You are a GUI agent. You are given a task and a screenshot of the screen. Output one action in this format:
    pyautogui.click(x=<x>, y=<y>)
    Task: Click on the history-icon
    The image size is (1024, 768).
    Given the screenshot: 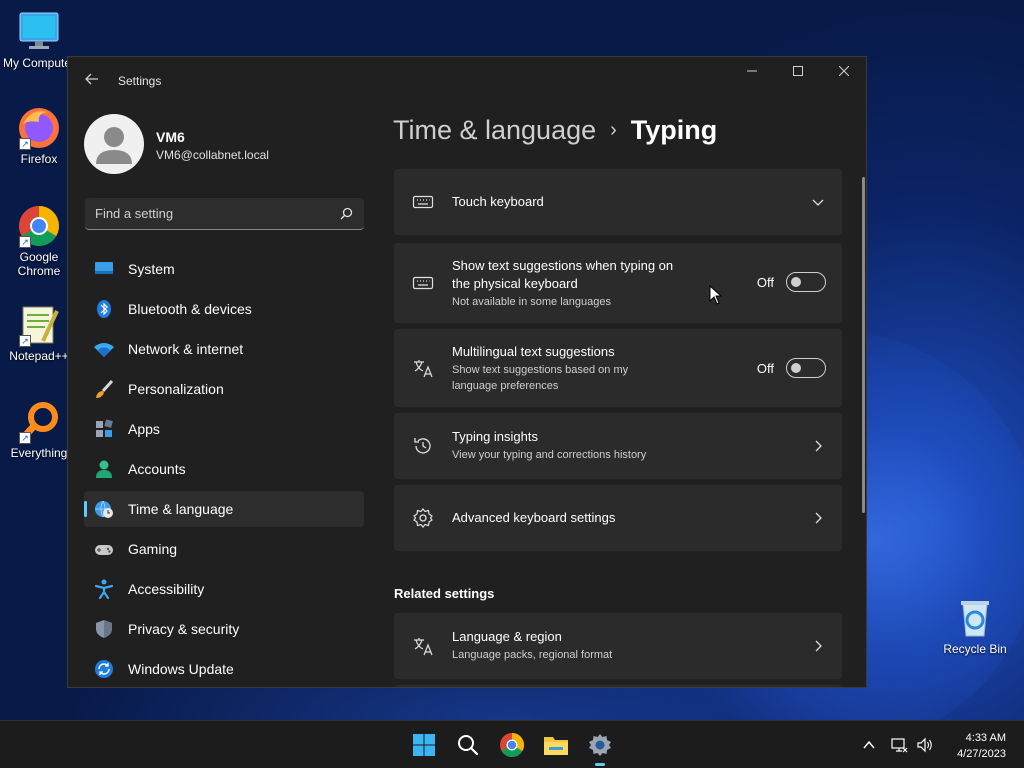 What is the action you would take?
    pyautogui.click(x=422, y=446)
    